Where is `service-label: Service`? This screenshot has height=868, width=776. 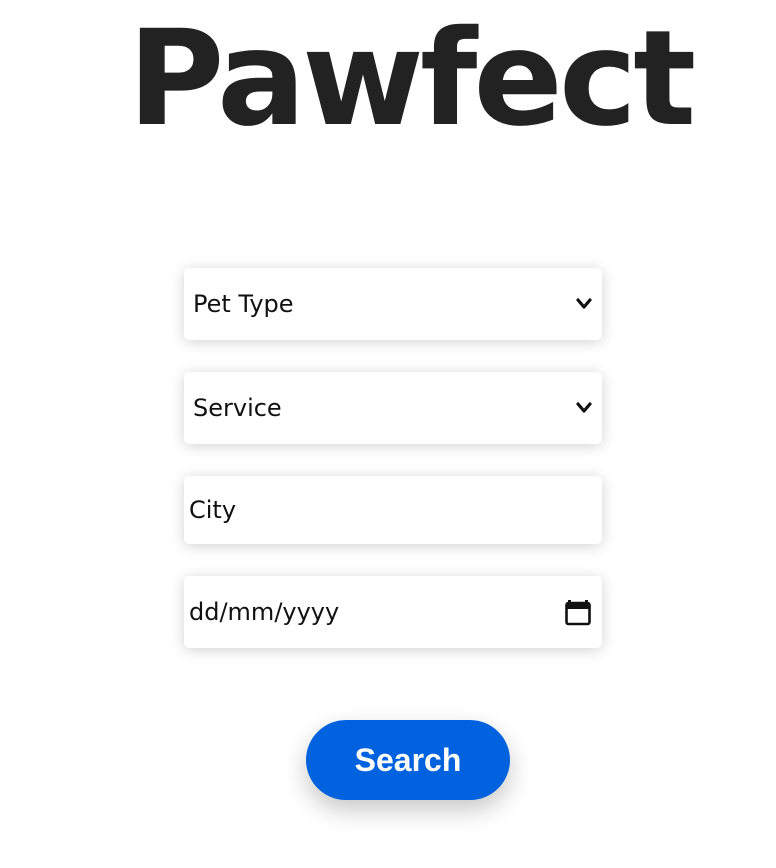
service-label: Service is located at coordinates (237, 408).